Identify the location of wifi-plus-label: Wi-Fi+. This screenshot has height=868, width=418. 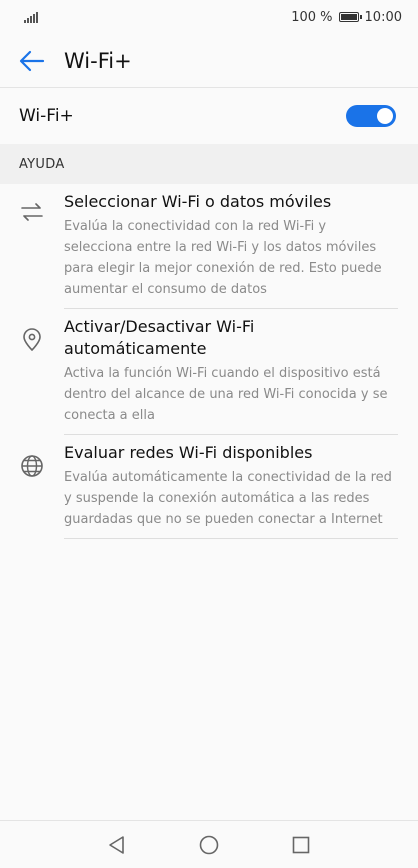
(46, 116).